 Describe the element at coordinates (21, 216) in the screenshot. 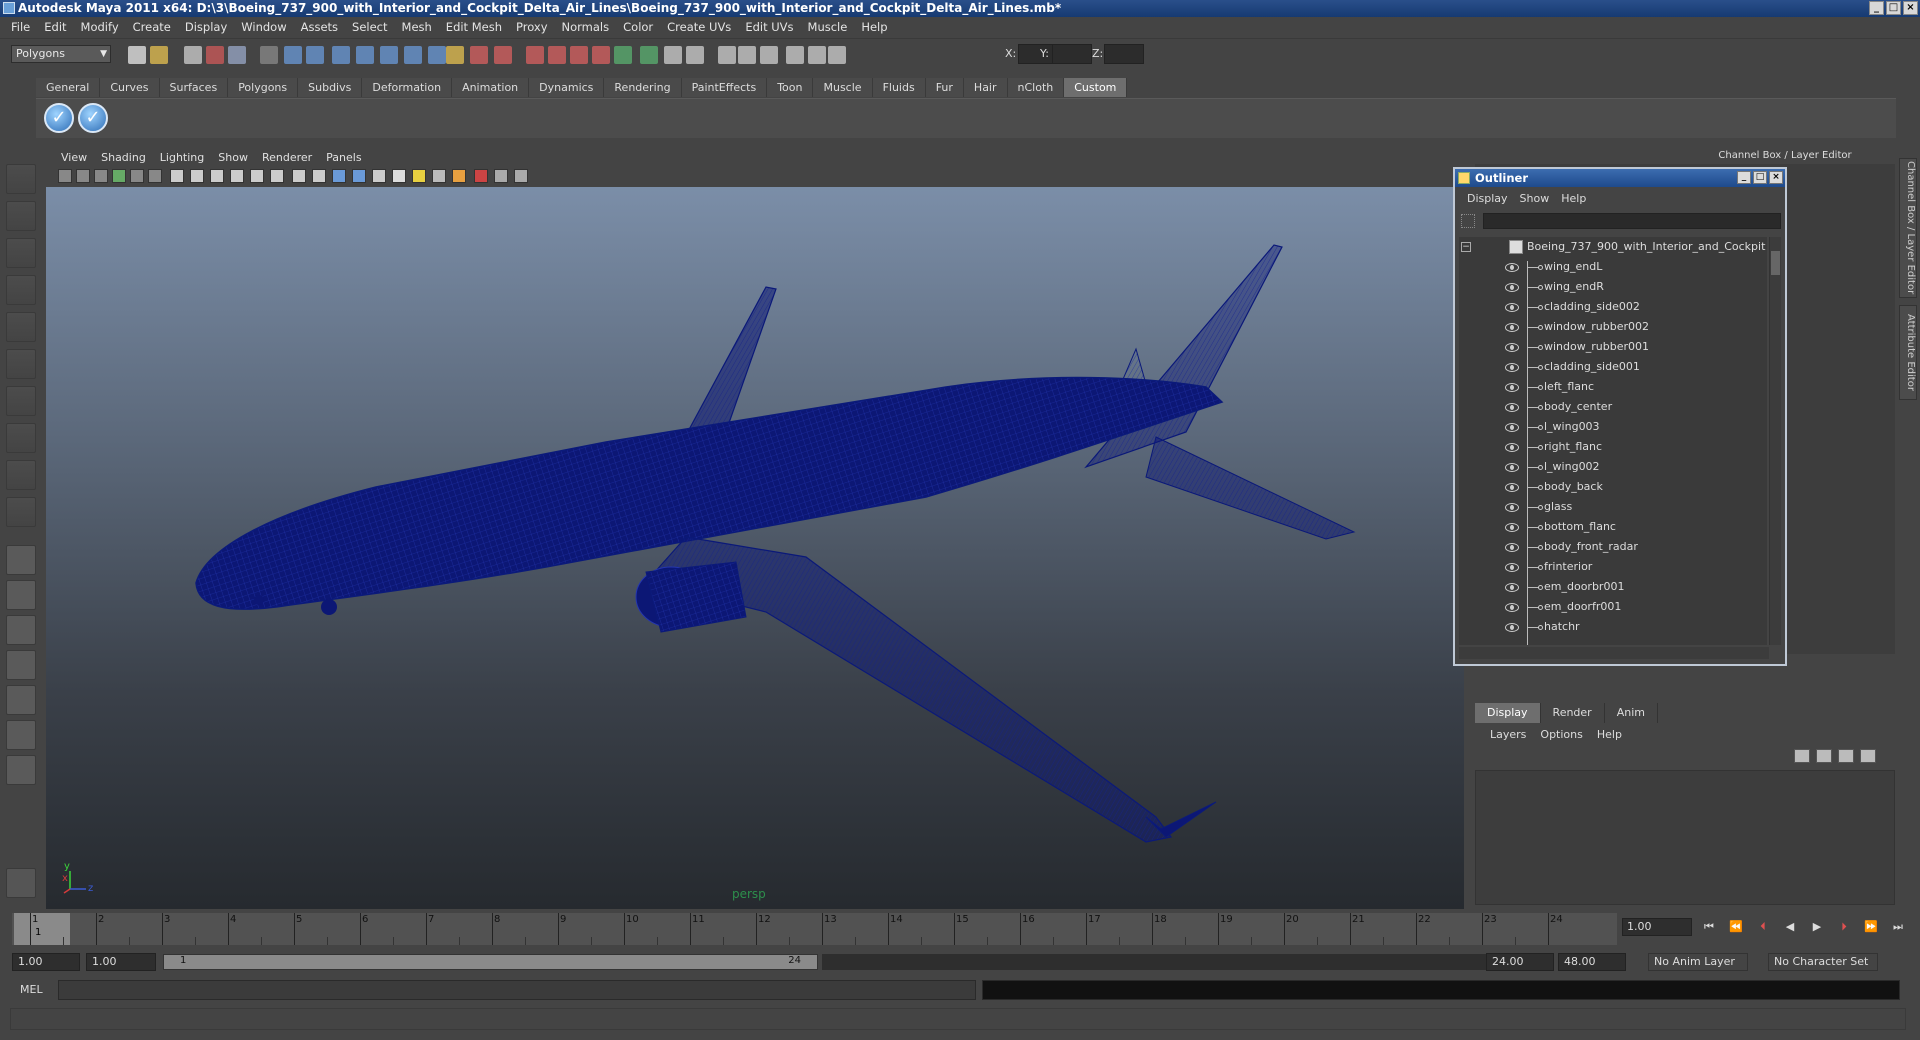

I see `lasso-tool-icon` at that location.